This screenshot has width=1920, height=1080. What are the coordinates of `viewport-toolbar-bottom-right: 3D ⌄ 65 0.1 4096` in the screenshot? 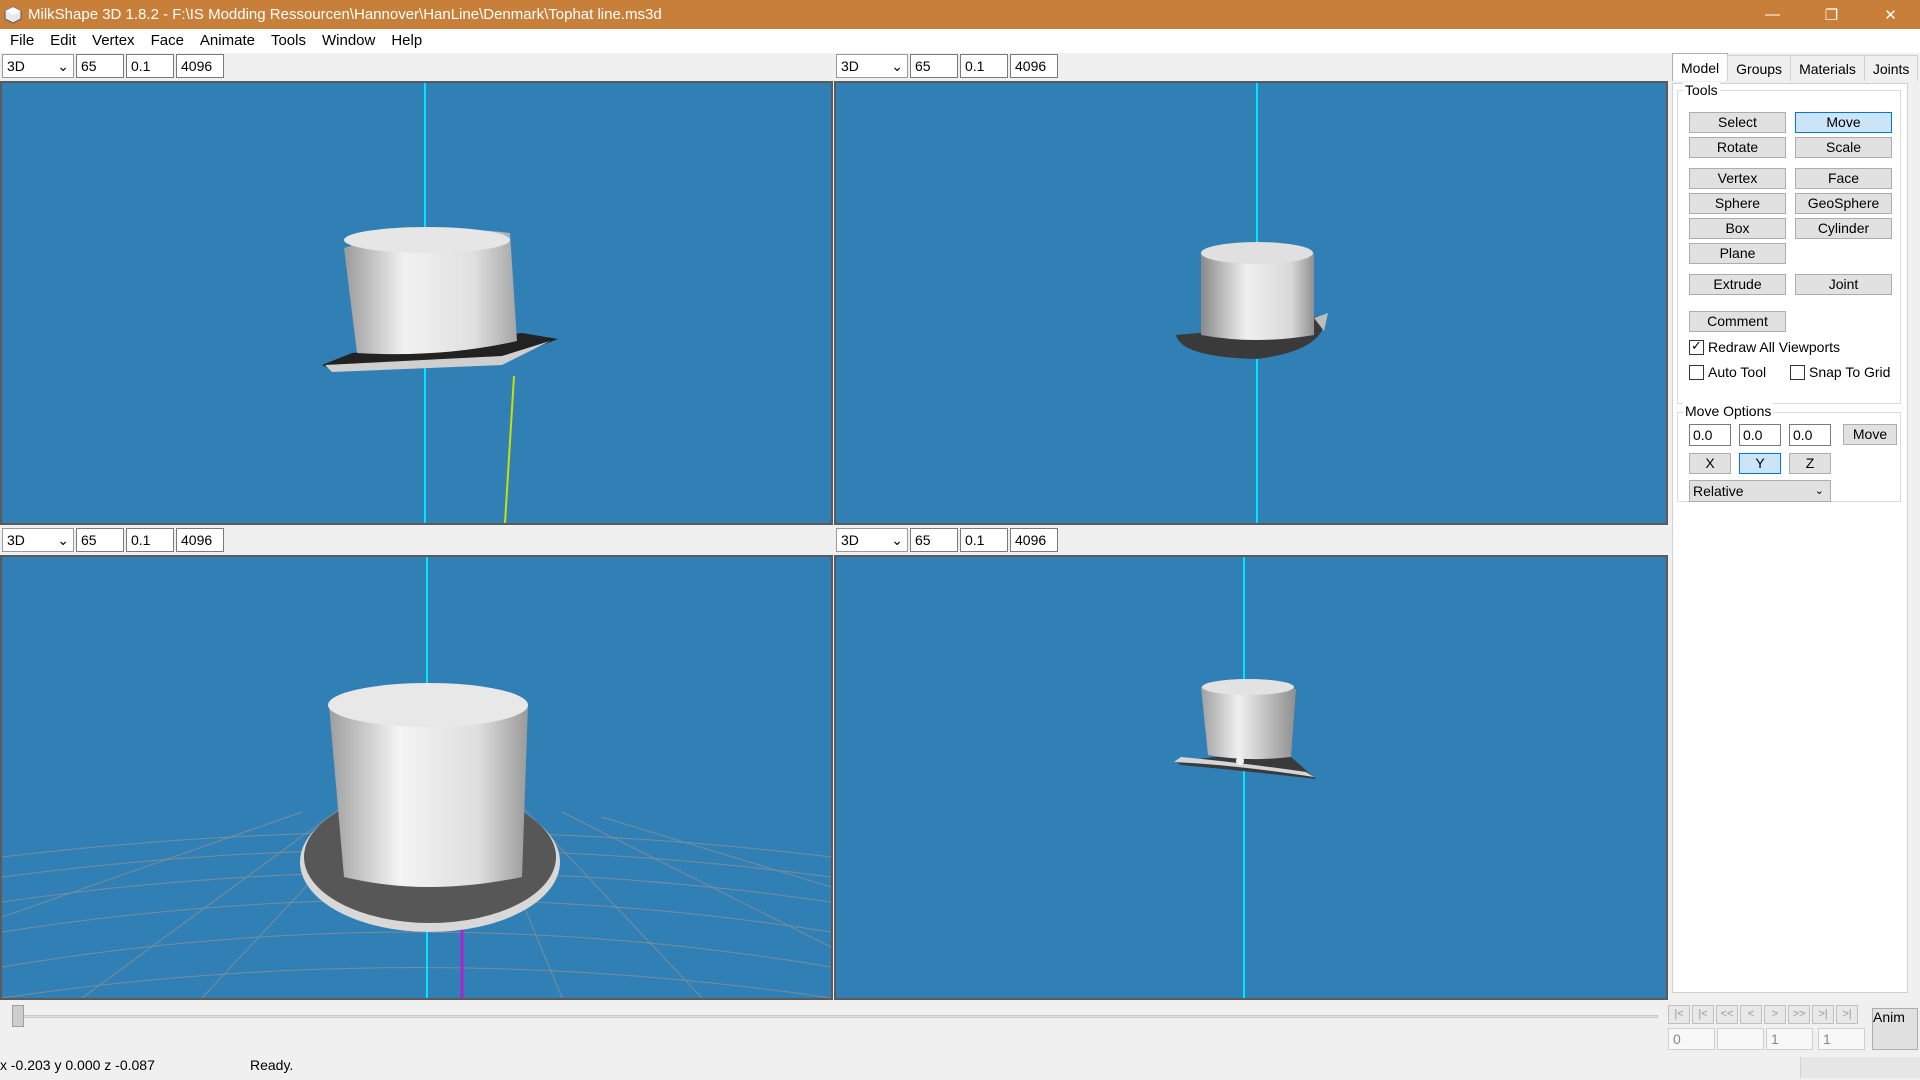 It's located at (946, 540).